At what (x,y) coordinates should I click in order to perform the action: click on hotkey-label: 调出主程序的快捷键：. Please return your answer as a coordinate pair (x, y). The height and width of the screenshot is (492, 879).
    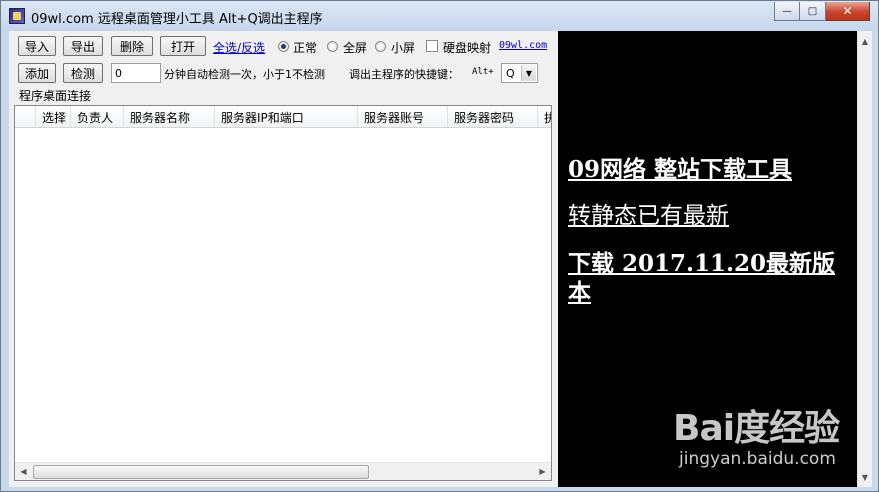
    Looking at the image, I should click on (404, 74).